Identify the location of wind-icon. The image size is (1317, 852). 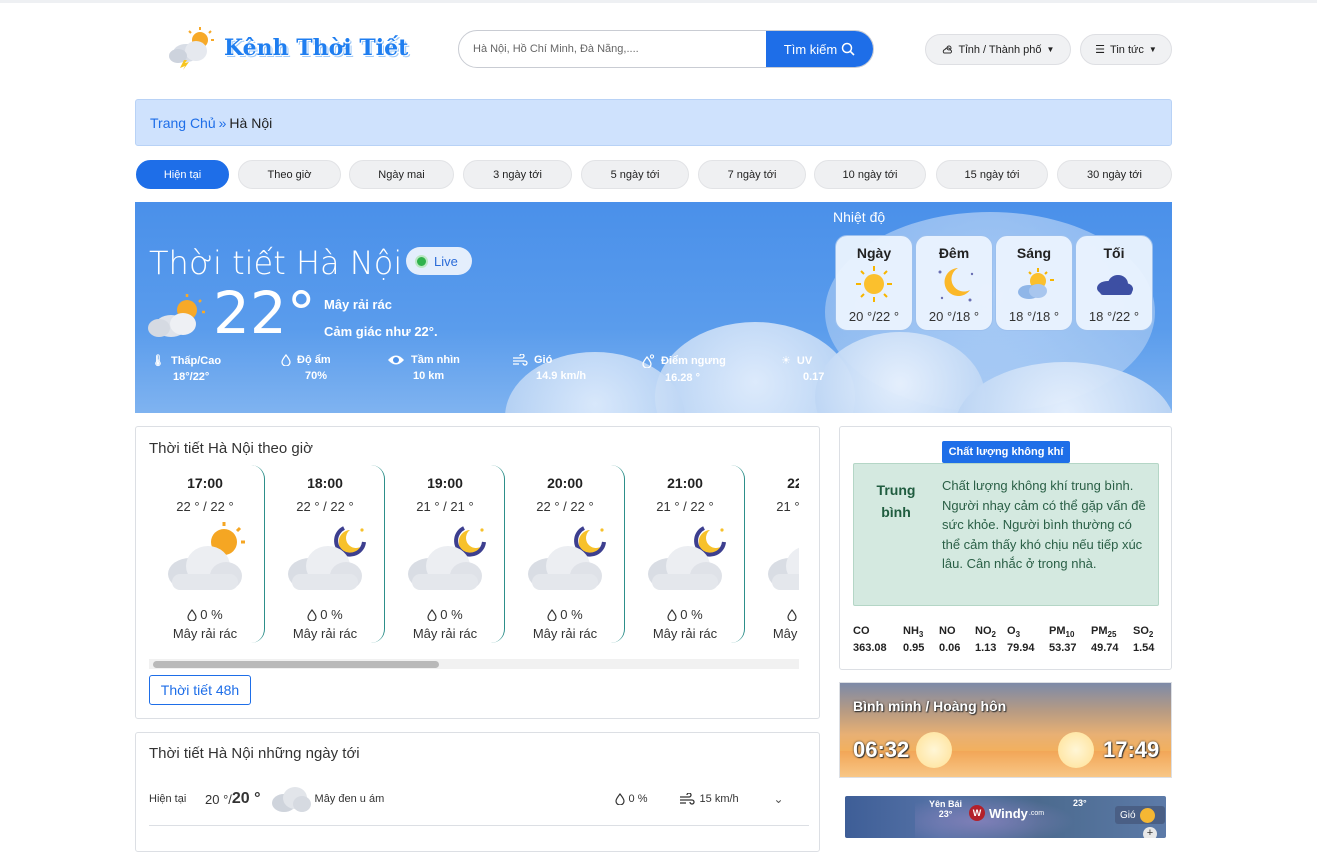
(687, 799).